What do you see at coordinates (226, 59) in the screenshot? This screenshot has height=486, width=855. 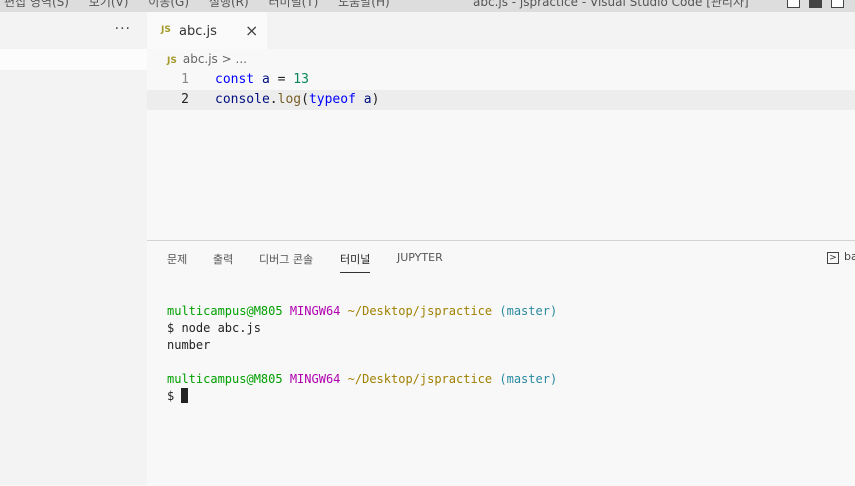 I see `chevron-right-icon: >` at bounding box center [226, 59].